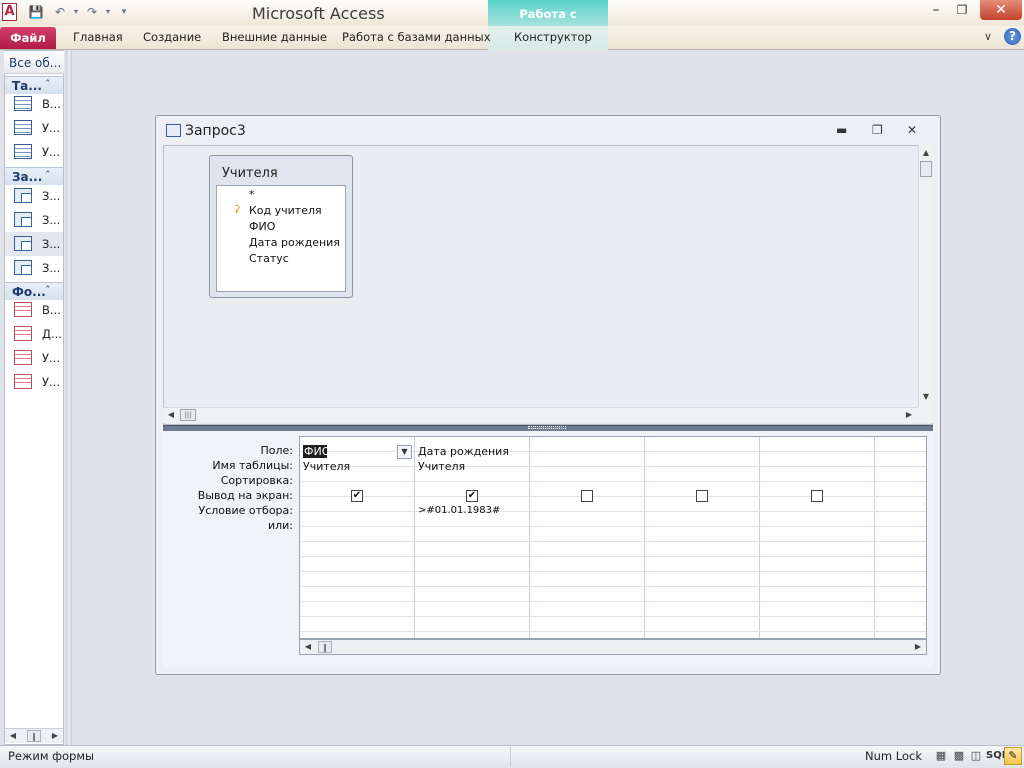  What do you see at coordinates (976, 755) in the screenshot?
I see `pivot-chart-view-icon: ◫` at bounding box center [976, 755].